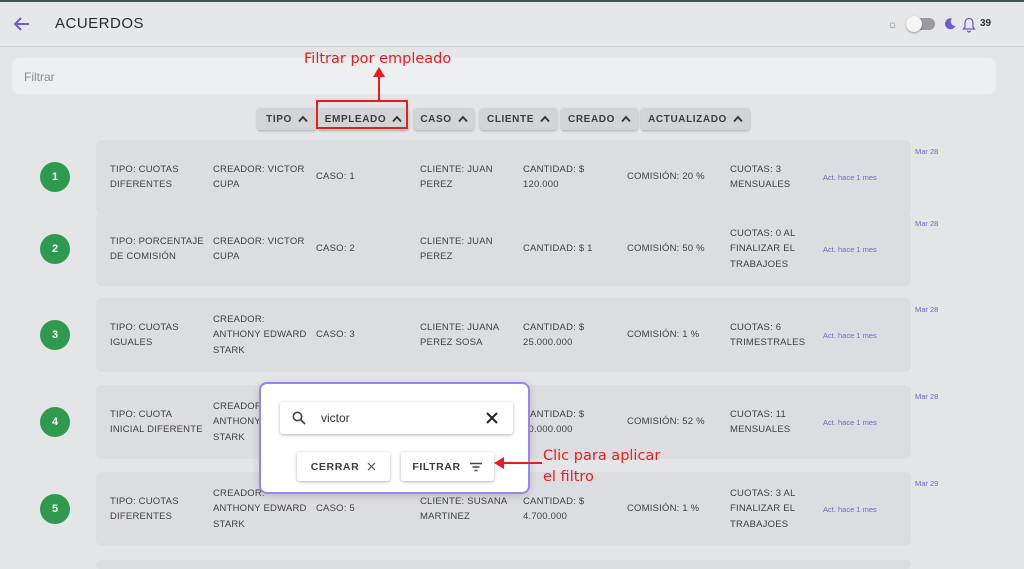 Image resolution: width=1024 pixels, height=569 pixels. I want to click on theme-toggle, so click(920, 24).